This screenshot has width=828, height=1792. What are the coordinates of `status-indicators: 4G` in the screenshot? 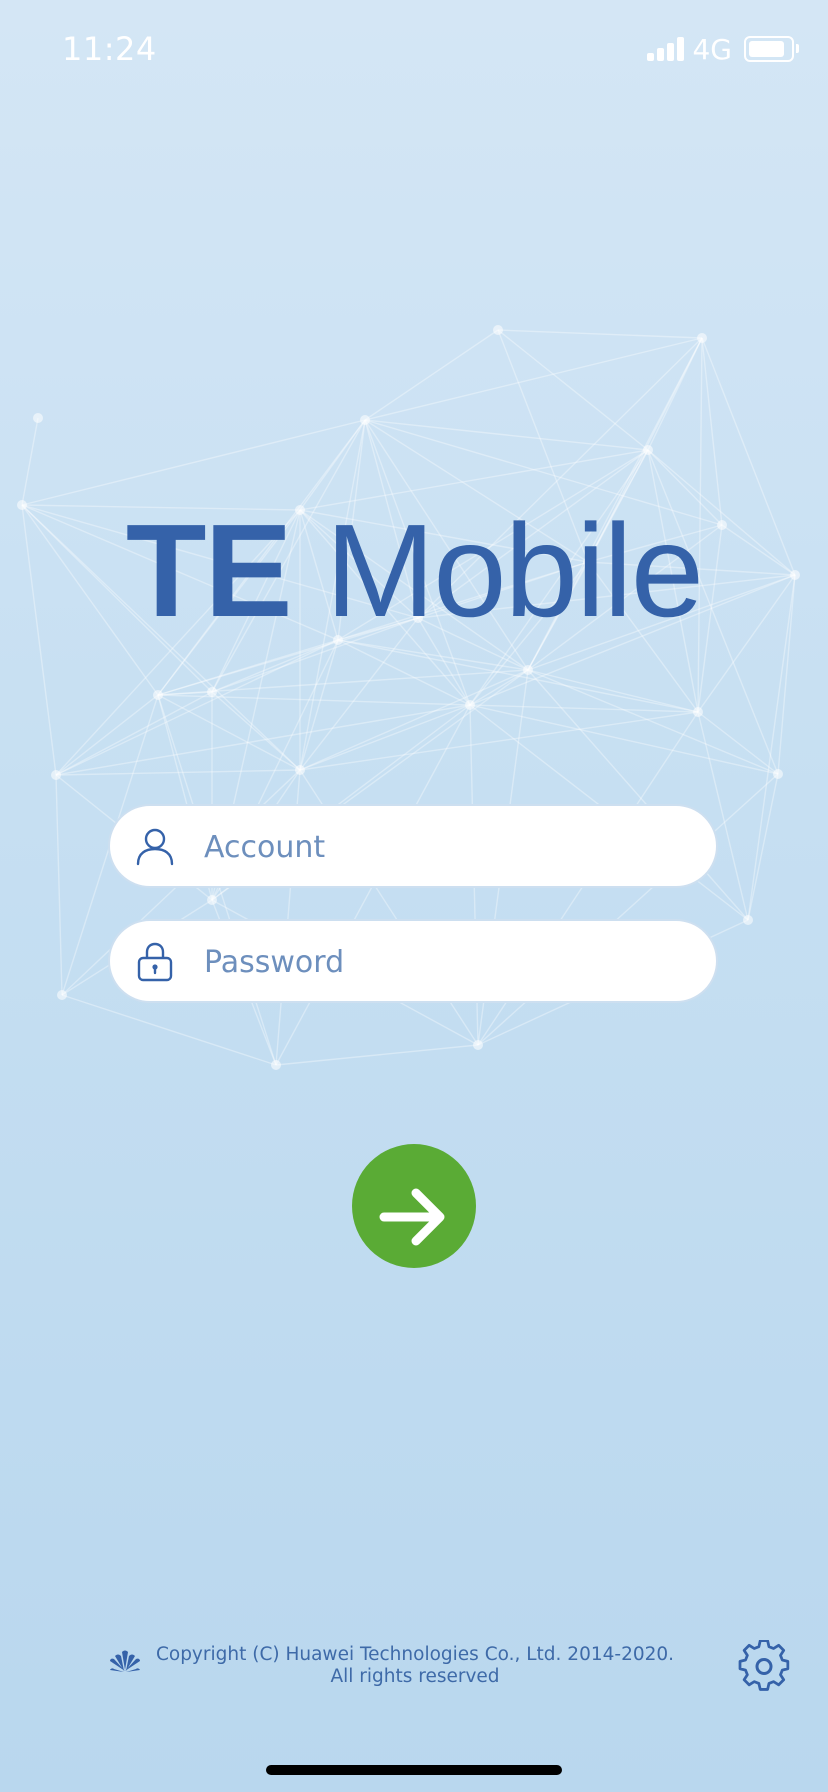 It's located at (723, 49).